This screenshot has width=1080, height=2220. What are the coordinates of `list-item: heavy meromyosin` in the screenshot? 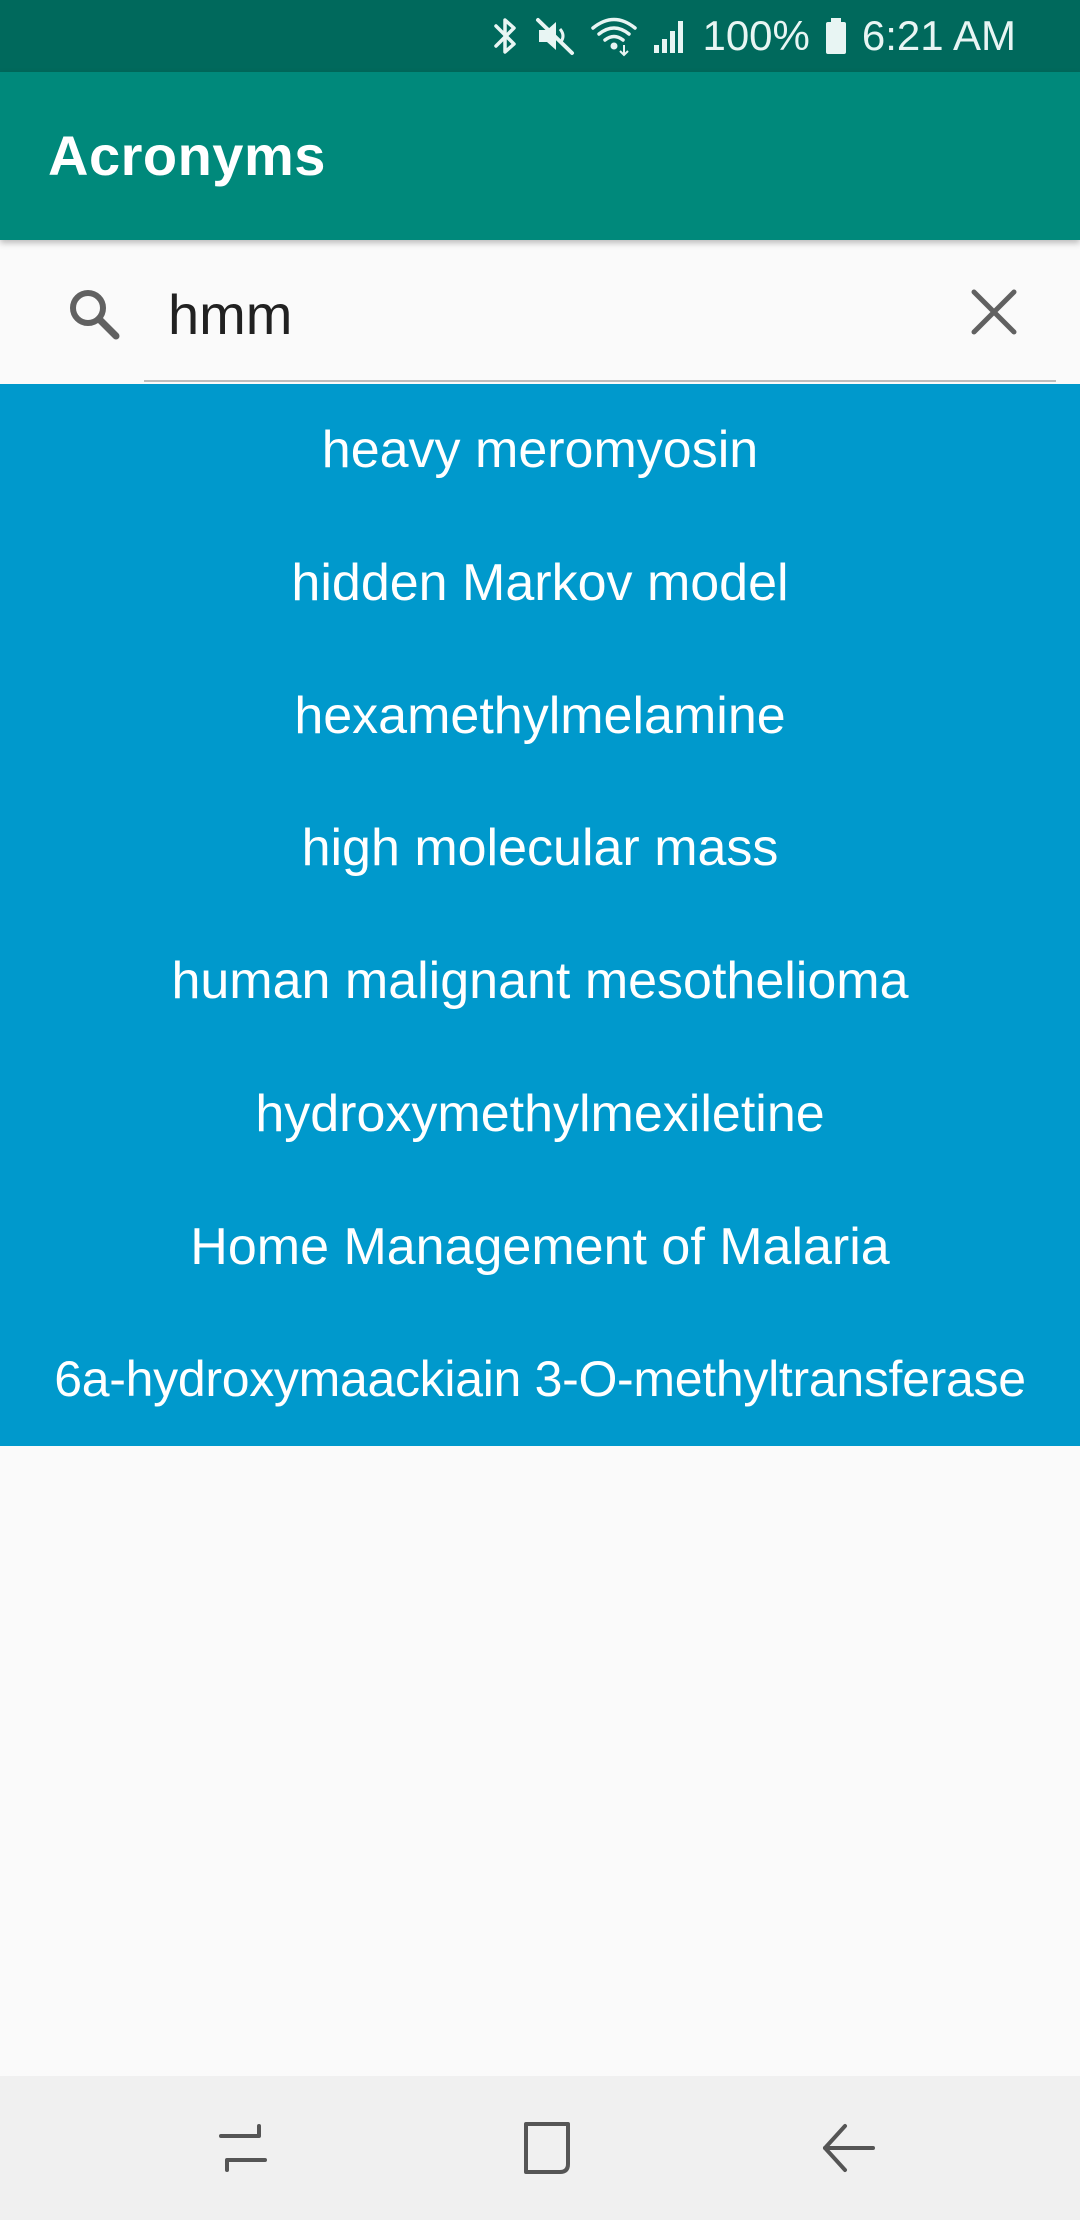 It's located at (540, 450).